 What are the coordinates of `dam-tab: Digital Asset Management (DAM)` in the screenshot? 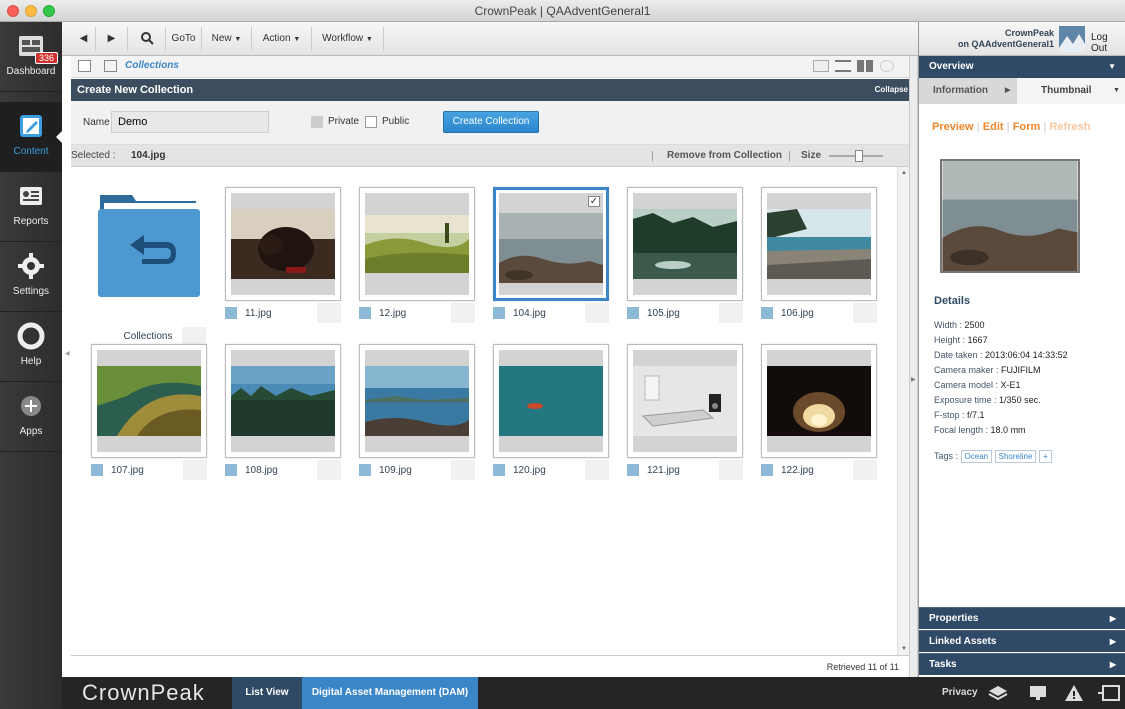 It's located at (390, 693).